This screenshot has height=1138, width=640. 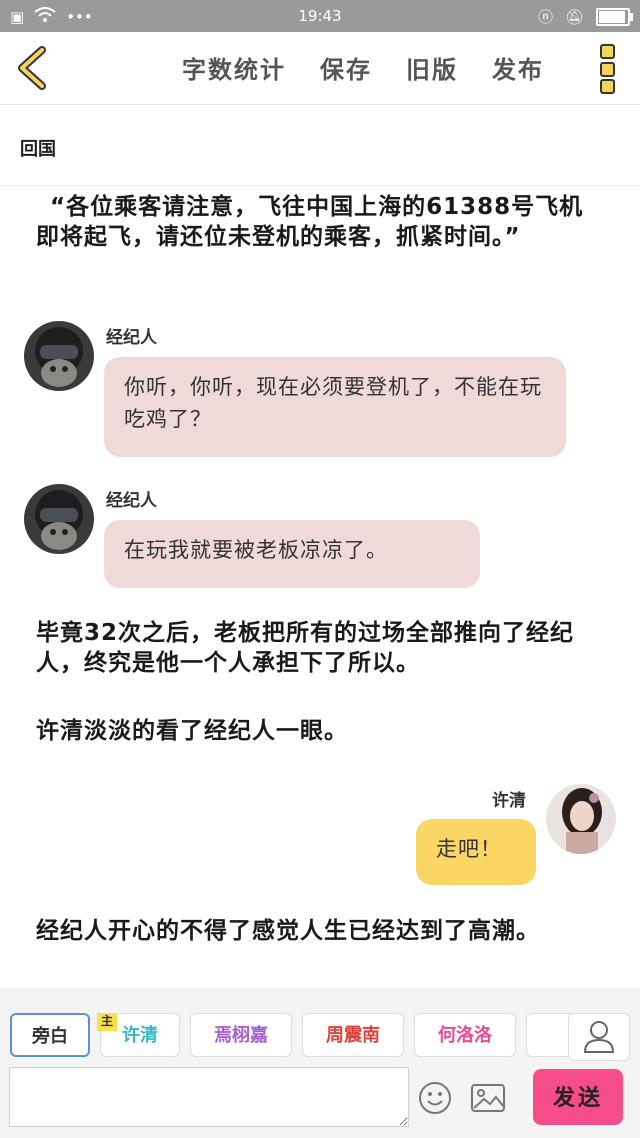 I want to click on status-bar: ▣ ••• 19:43 ⓝ 🔕︎, so click(x=320, y=16).